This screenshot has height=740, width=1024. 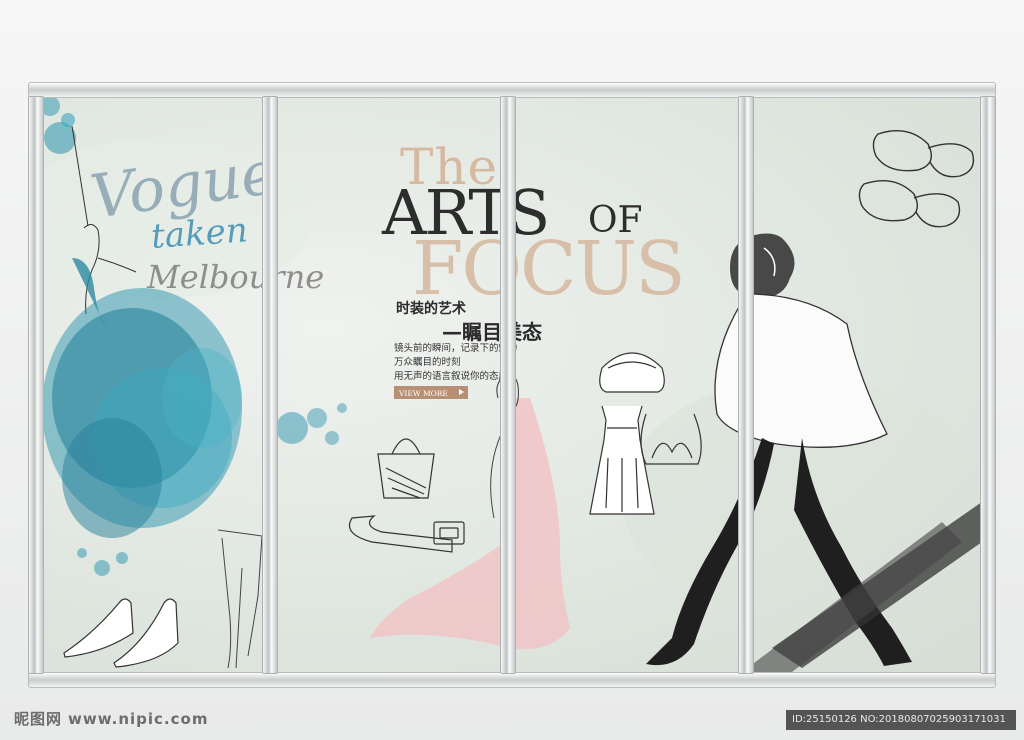 I want to click on svg-text: taken, so click(x=199, y=233).